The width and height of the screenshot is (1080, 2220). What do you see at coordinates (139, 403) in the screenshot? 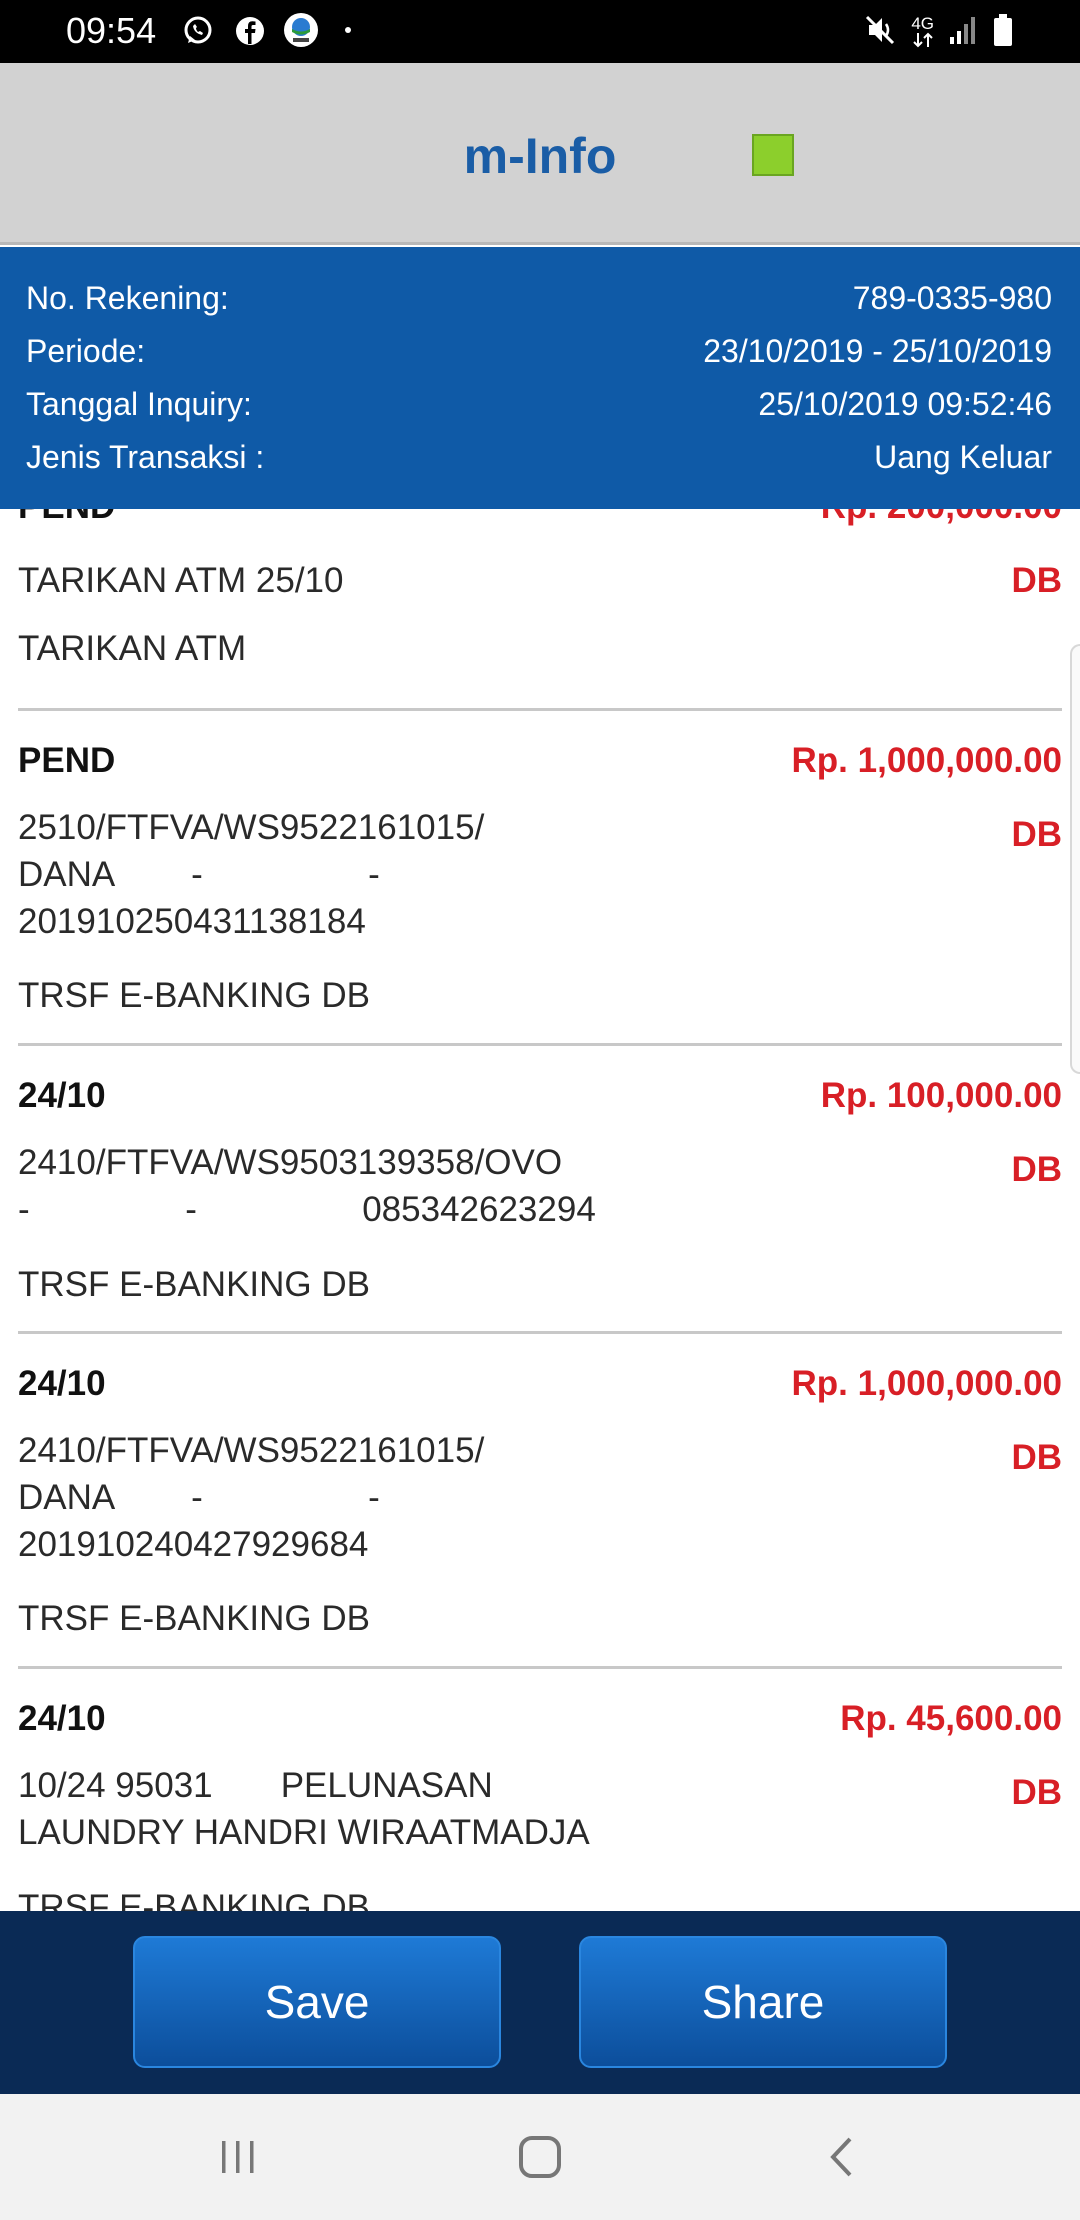
I see `inquiry-date-label: Tanggal Inquiry:` at bounding box center [139, 403].